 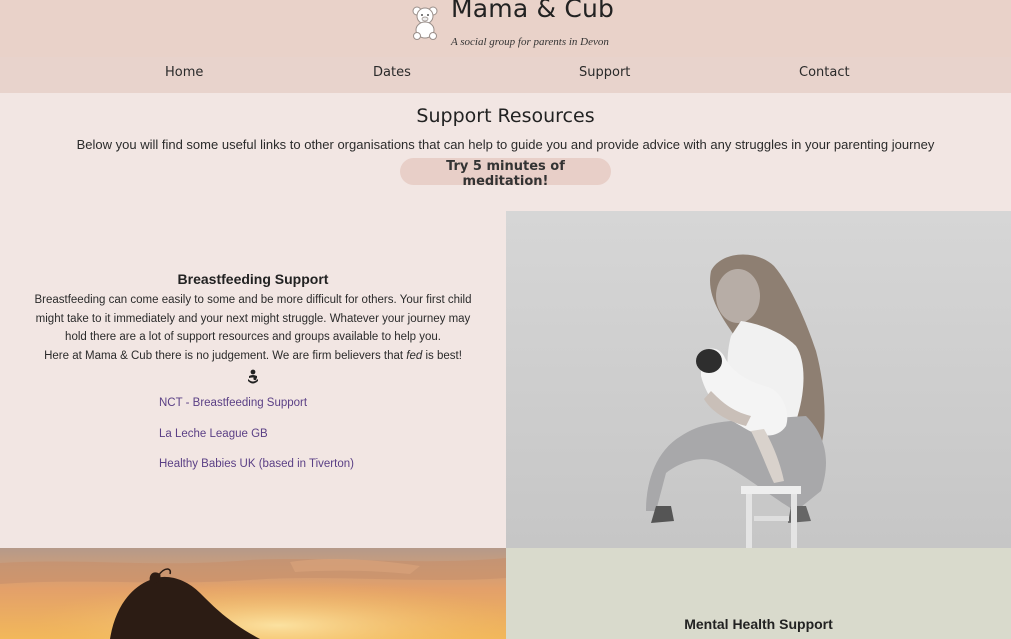 What do you see at coordinates (530, 42) in the screenshot?
I see `site-tagline: A social group for parents in Devon` at bounding box center [530, 42].